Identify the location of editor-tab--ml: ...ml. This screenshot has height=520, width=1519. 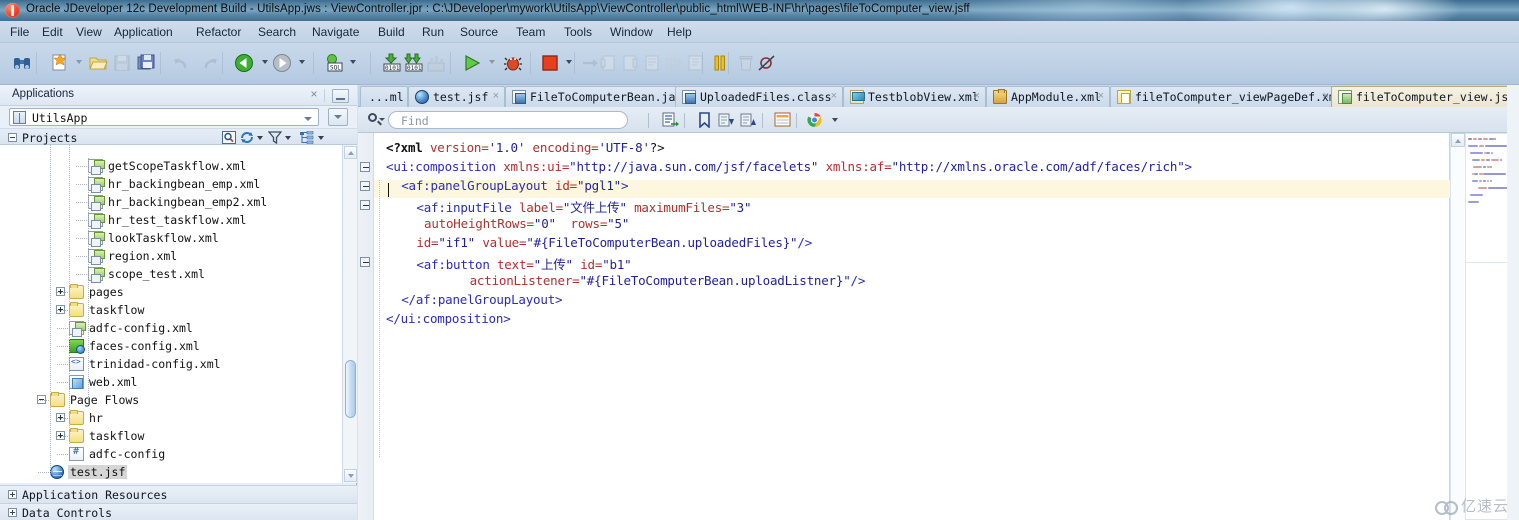
(384, 96).